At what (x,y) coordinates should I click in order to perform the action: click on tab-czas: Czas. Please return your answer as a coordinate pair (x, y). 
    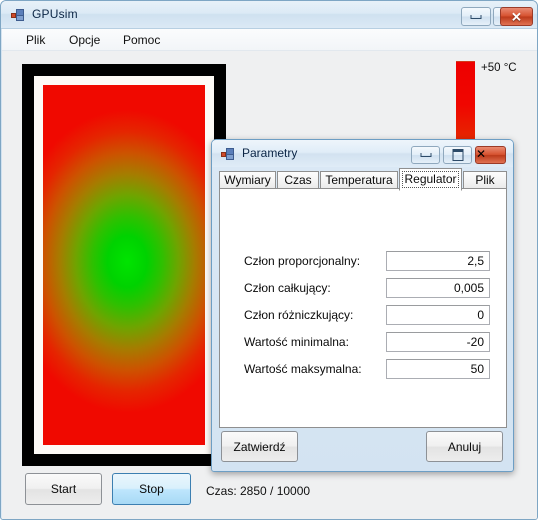
    Looking at the image, I should click on (298, 180).